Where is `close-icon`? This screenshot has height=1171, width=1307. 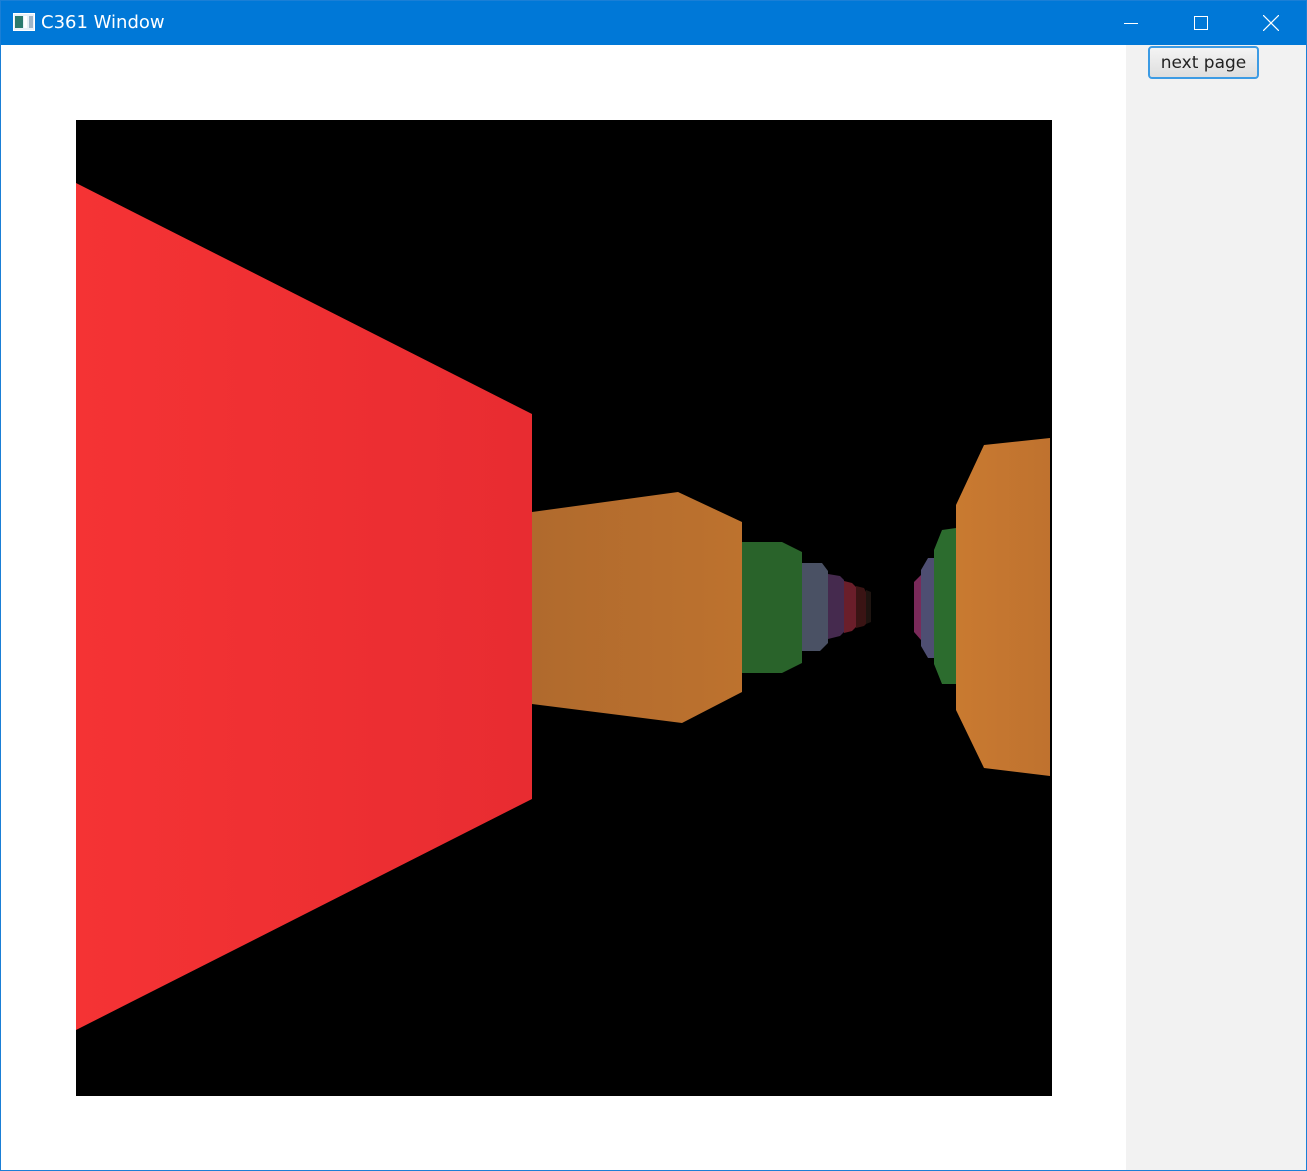
close-icon is located at coordinates (1271, 23).